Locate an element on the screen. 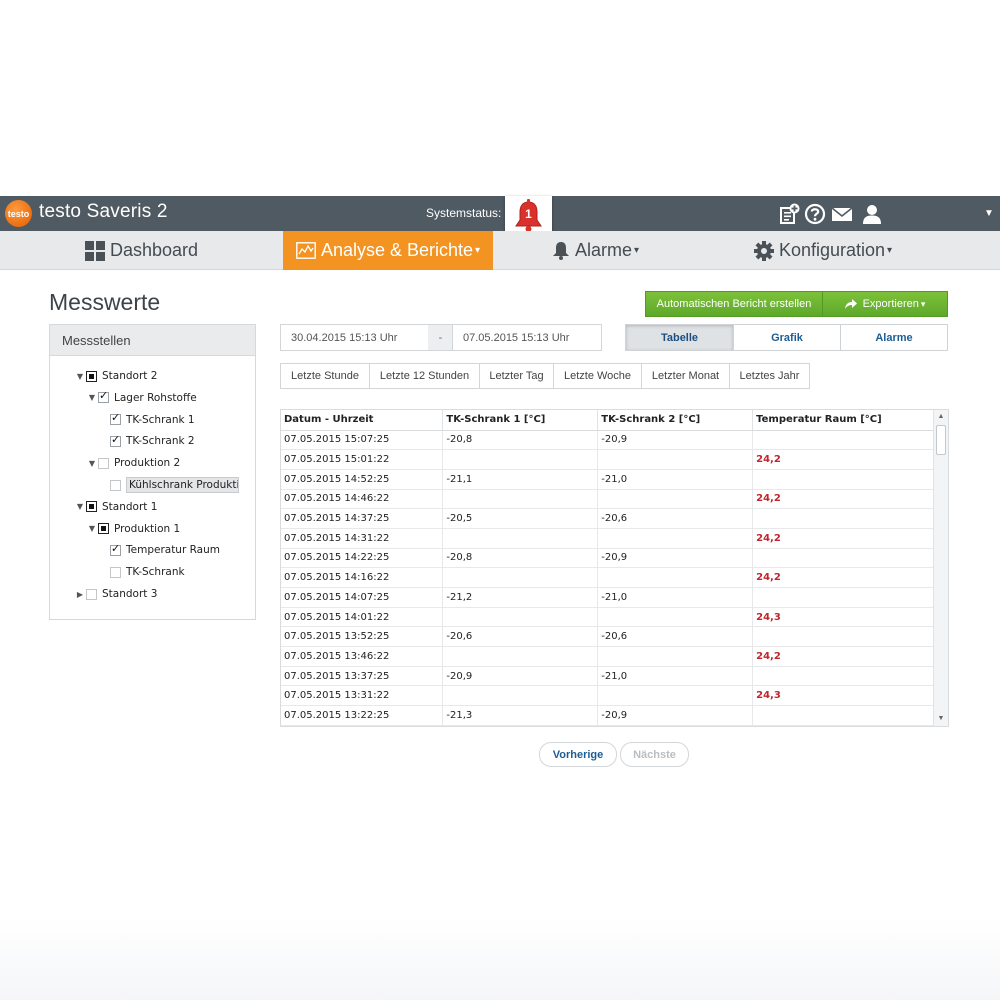 The image size is (1000, 1000). nav-dashboard: Dashboard is located at coordinates (141, 250).